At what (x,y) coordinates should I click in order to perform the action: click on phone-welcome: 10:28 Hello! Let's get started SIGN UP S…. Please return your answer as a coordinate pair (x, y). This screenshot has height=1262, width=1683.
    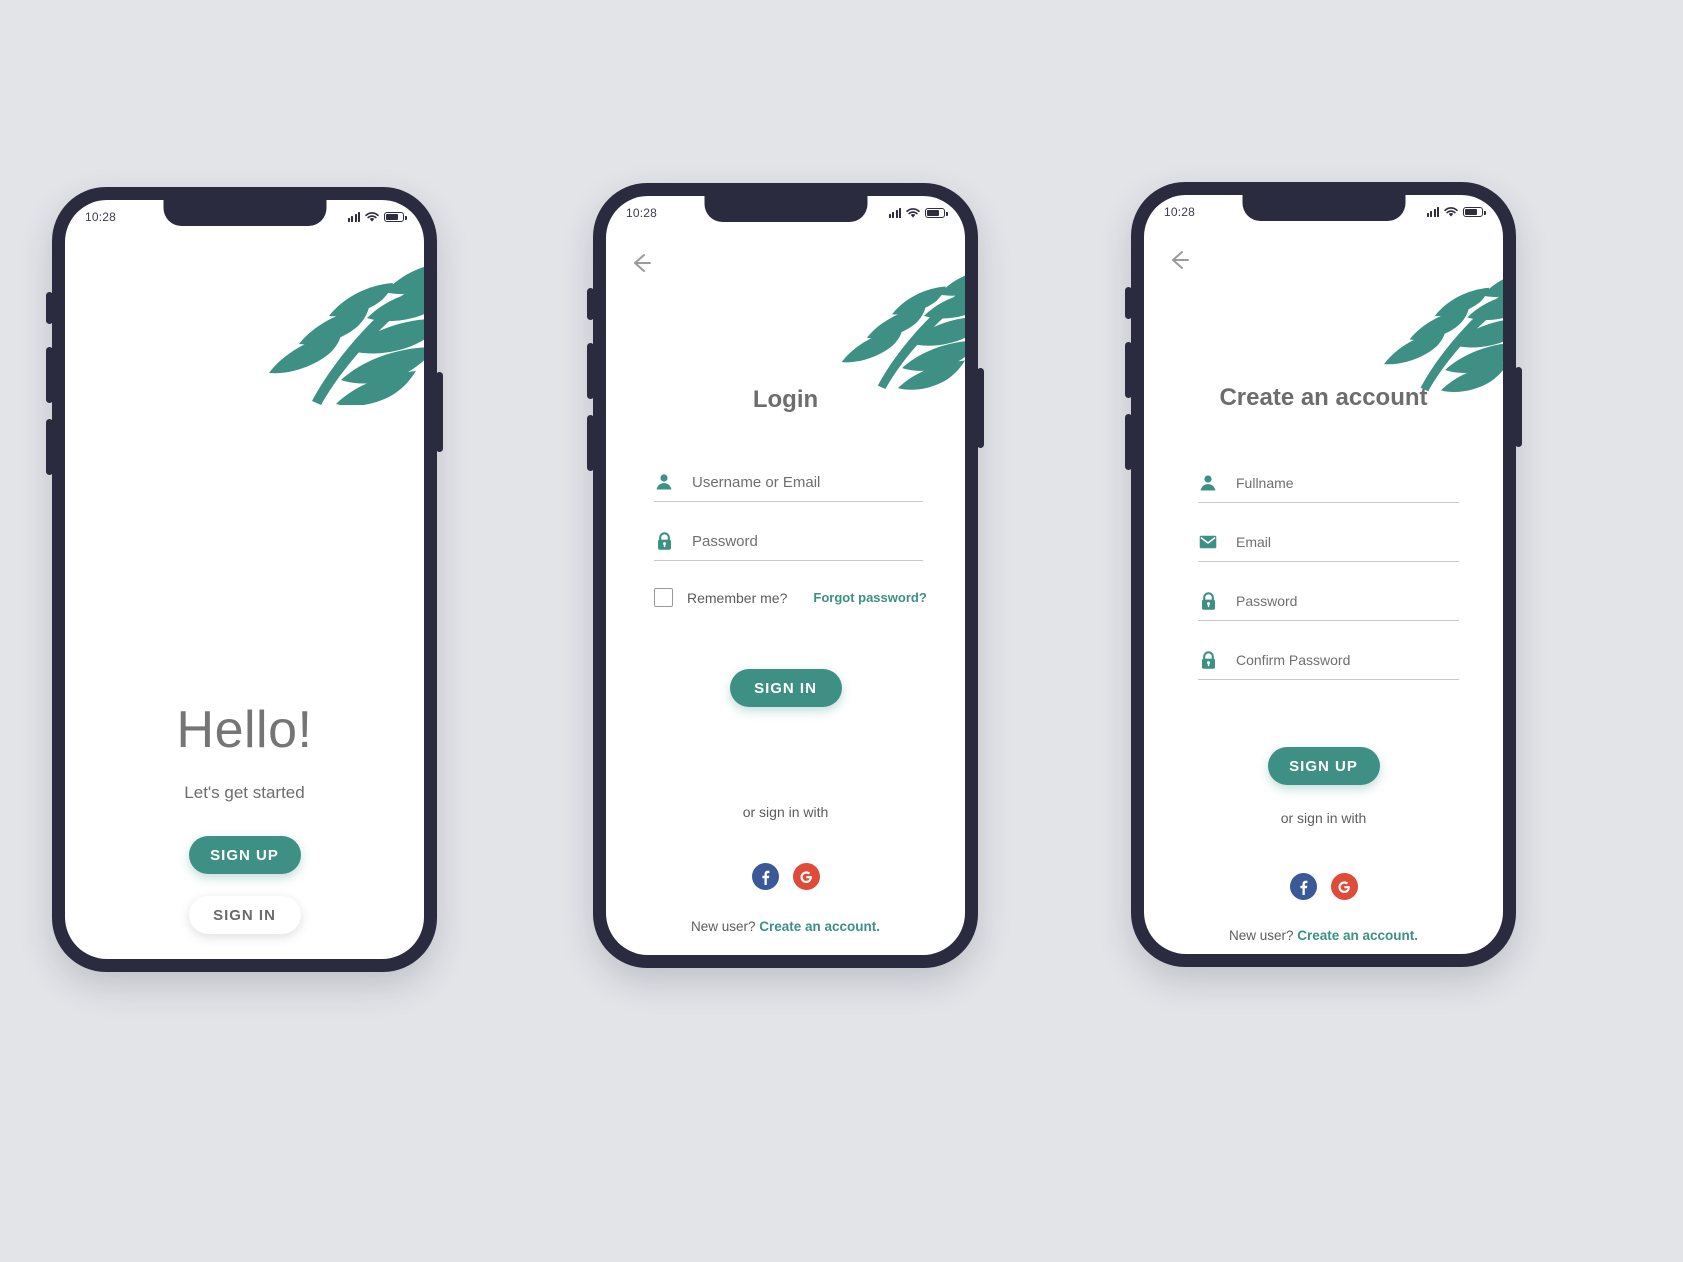
    Looking at the image, I should click on (244, 579).